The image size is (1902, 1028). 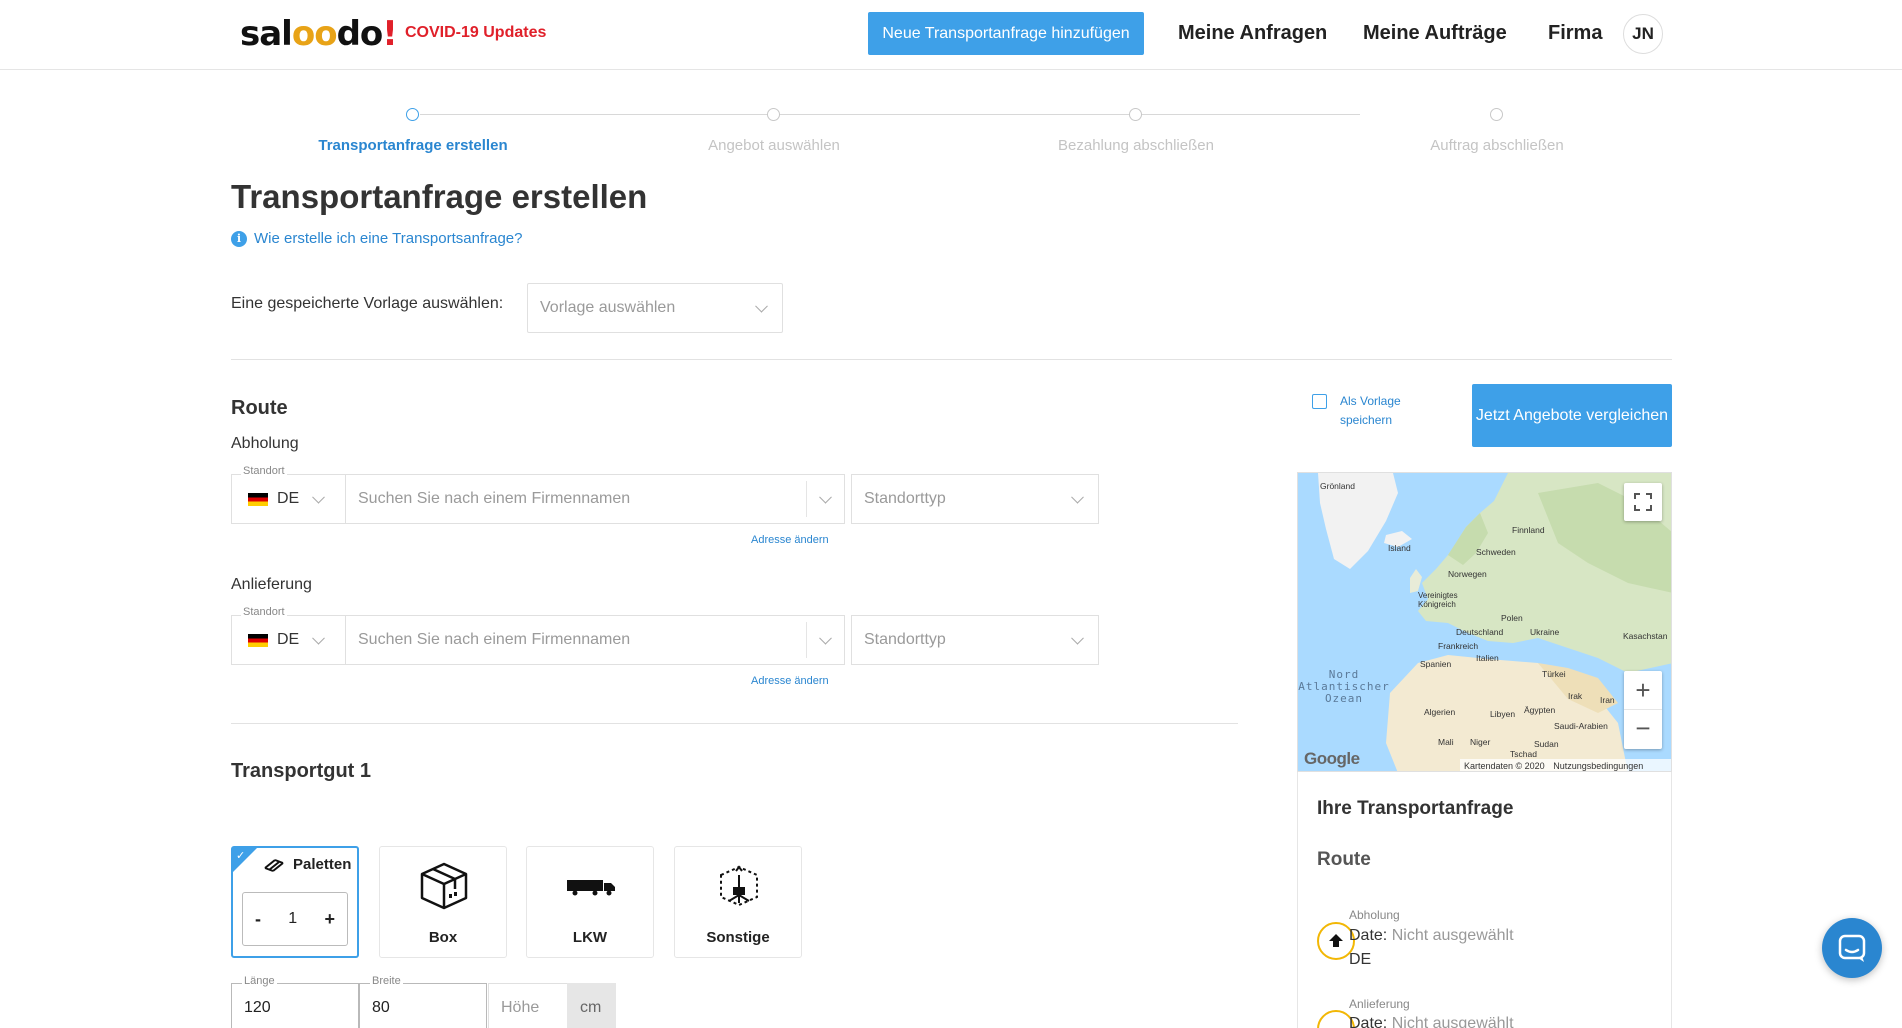 I want to click on decrement-button: -, so click(x=258, y=919).